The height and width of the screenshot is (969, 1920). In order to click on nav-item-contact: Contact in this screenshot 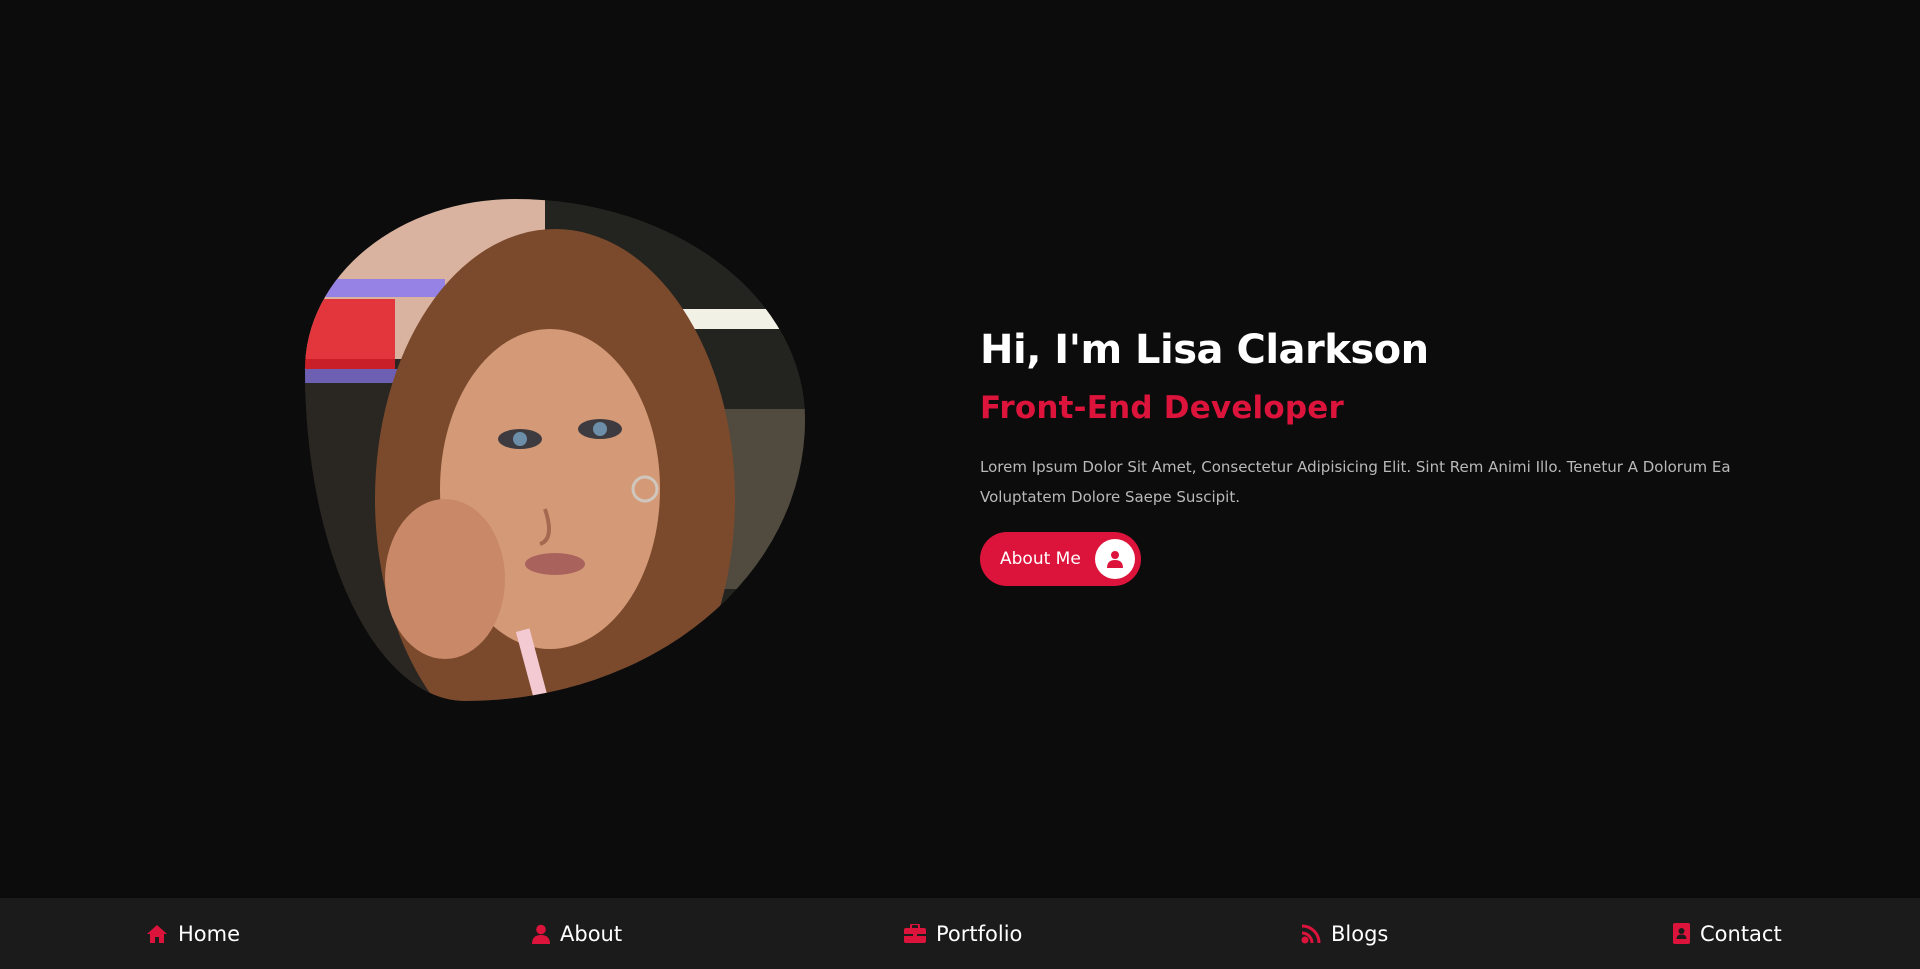, I will do `click(1727, 933)`.